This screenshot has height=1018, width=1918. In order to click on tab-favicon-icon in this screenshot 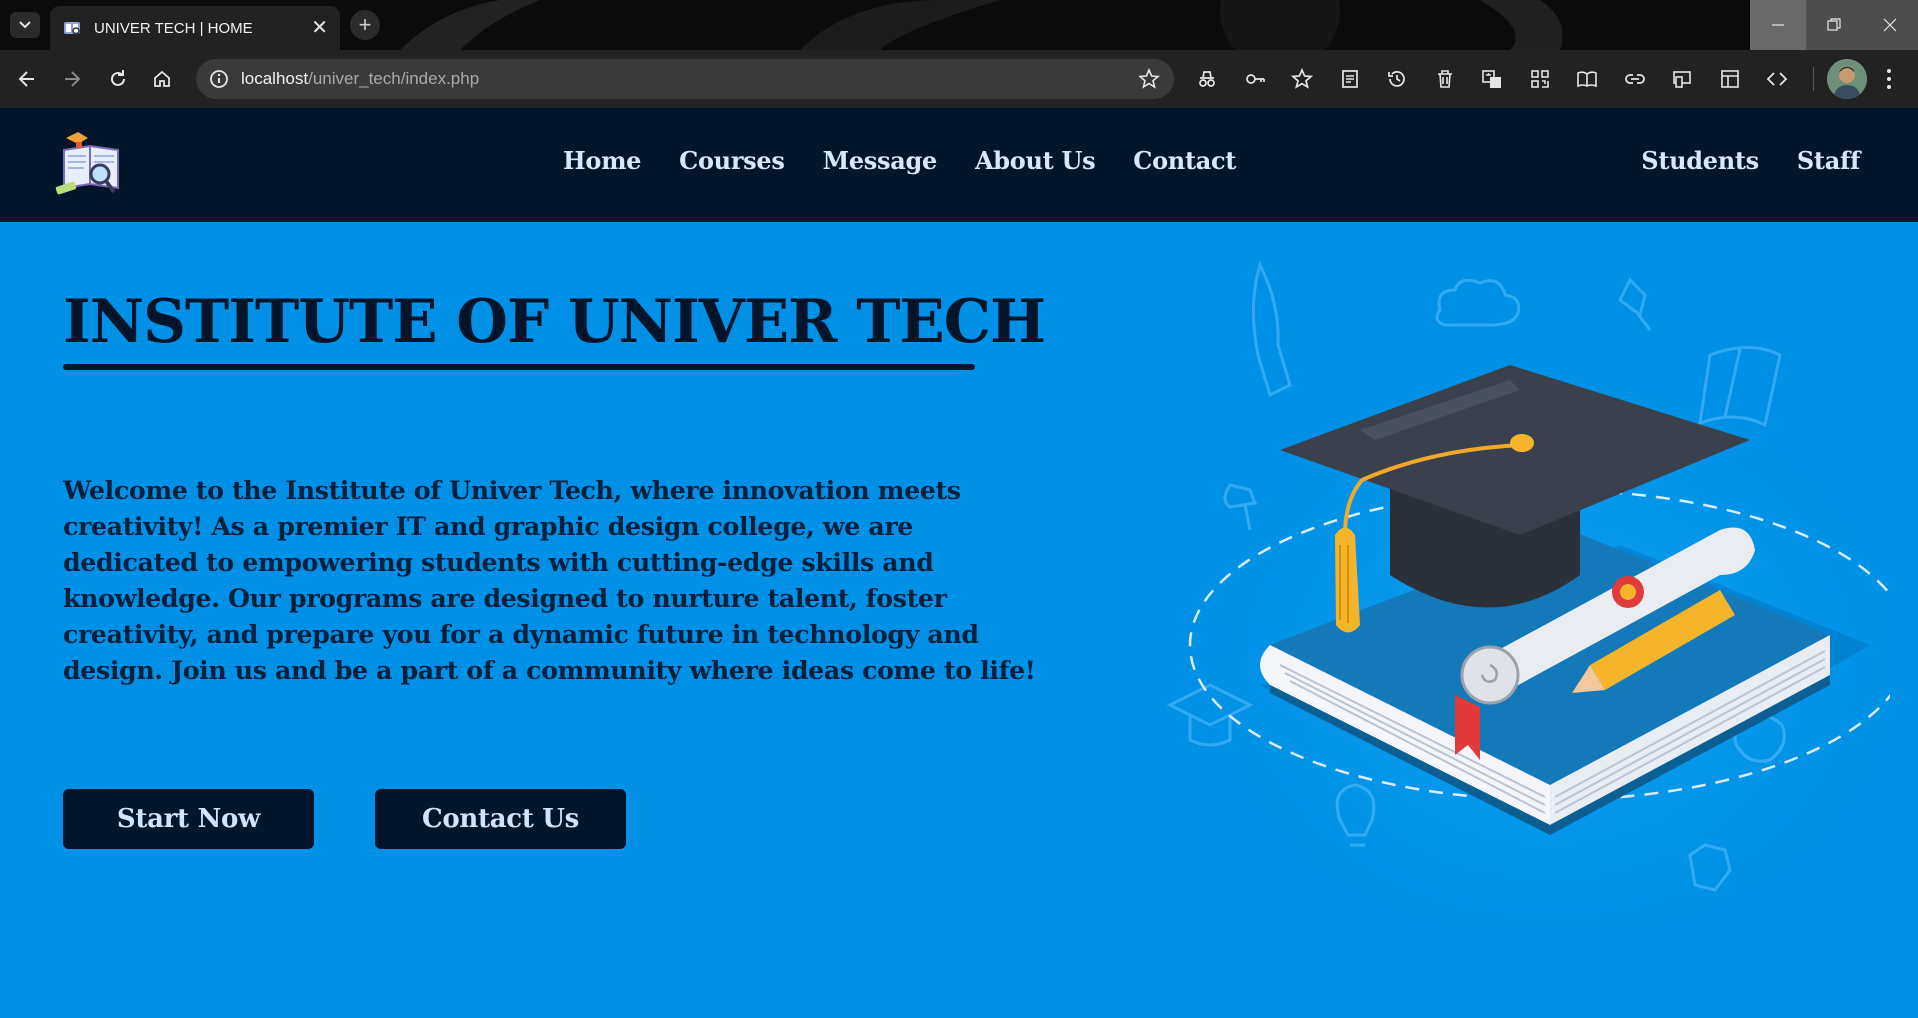, I will do `click(72, 28)`.